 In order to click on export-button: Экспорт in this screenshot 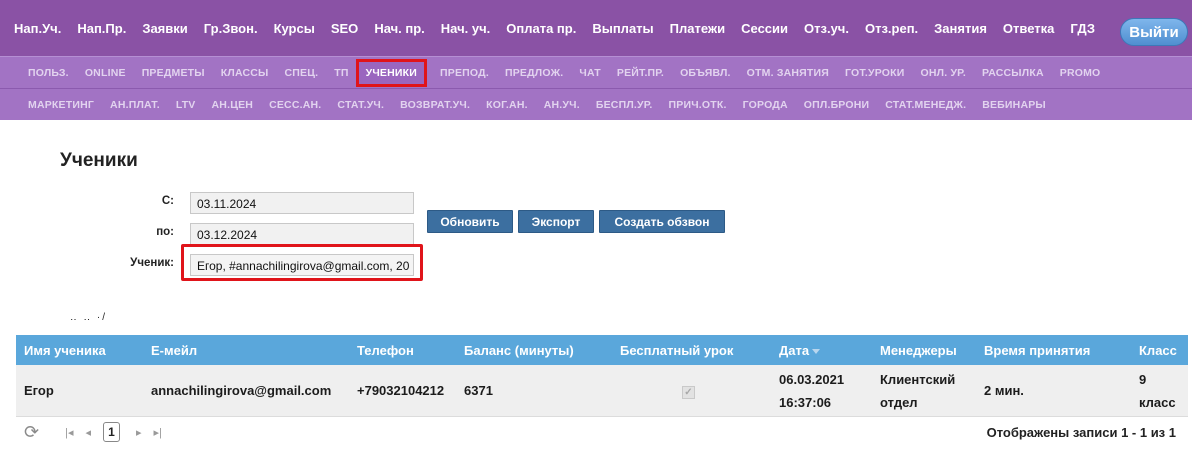, I will do `click(556, 221)`.